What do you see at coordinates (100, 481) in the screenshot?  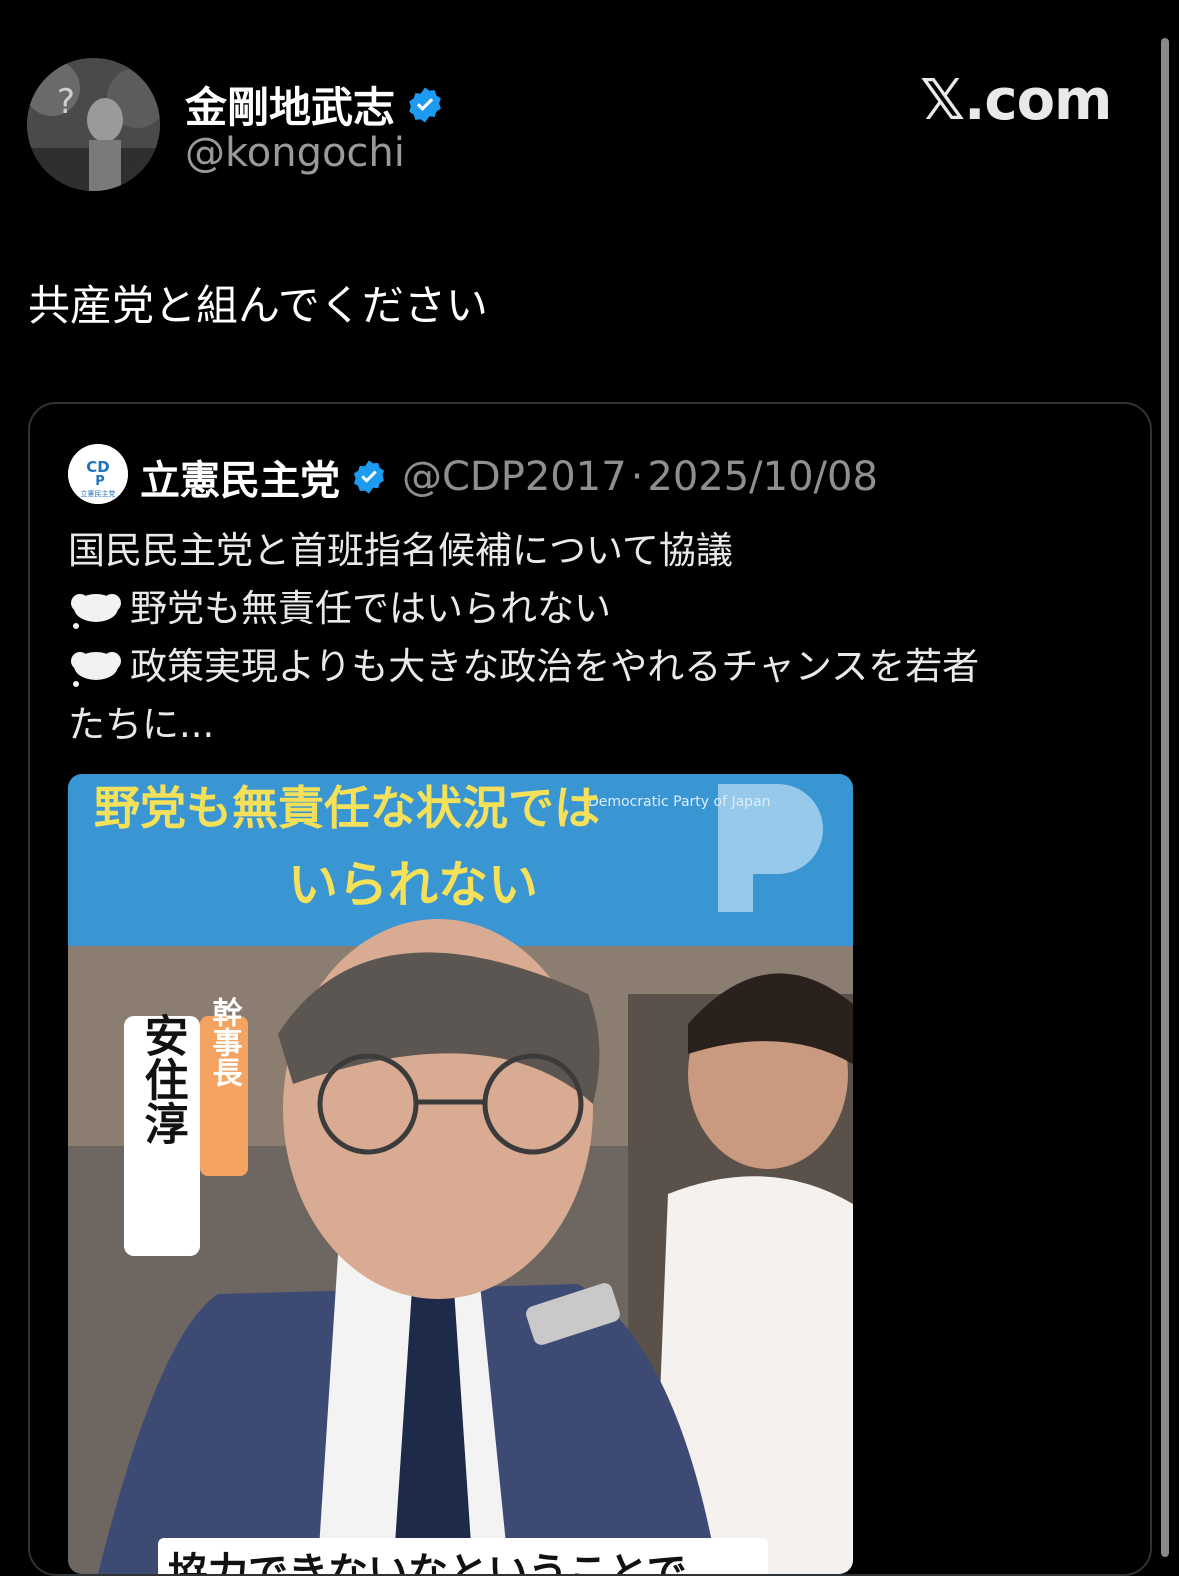 I see `quoted-avatar-text-mid: P` at bounding box center [100, 481].